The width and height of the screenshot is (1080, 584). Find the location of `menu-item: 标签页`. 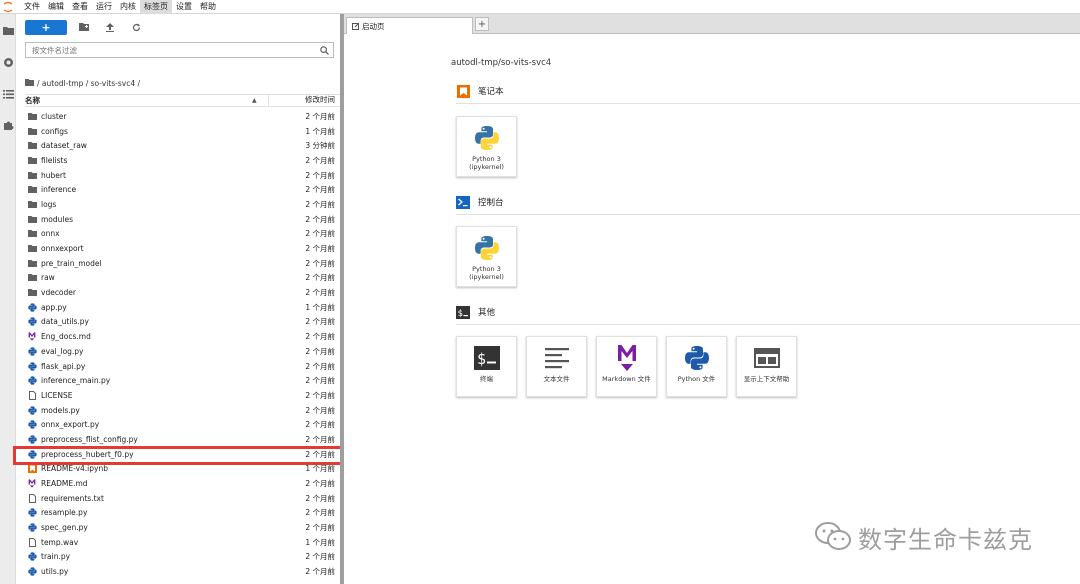

menu-item: 标签页 is located at coordinates (156, 7).